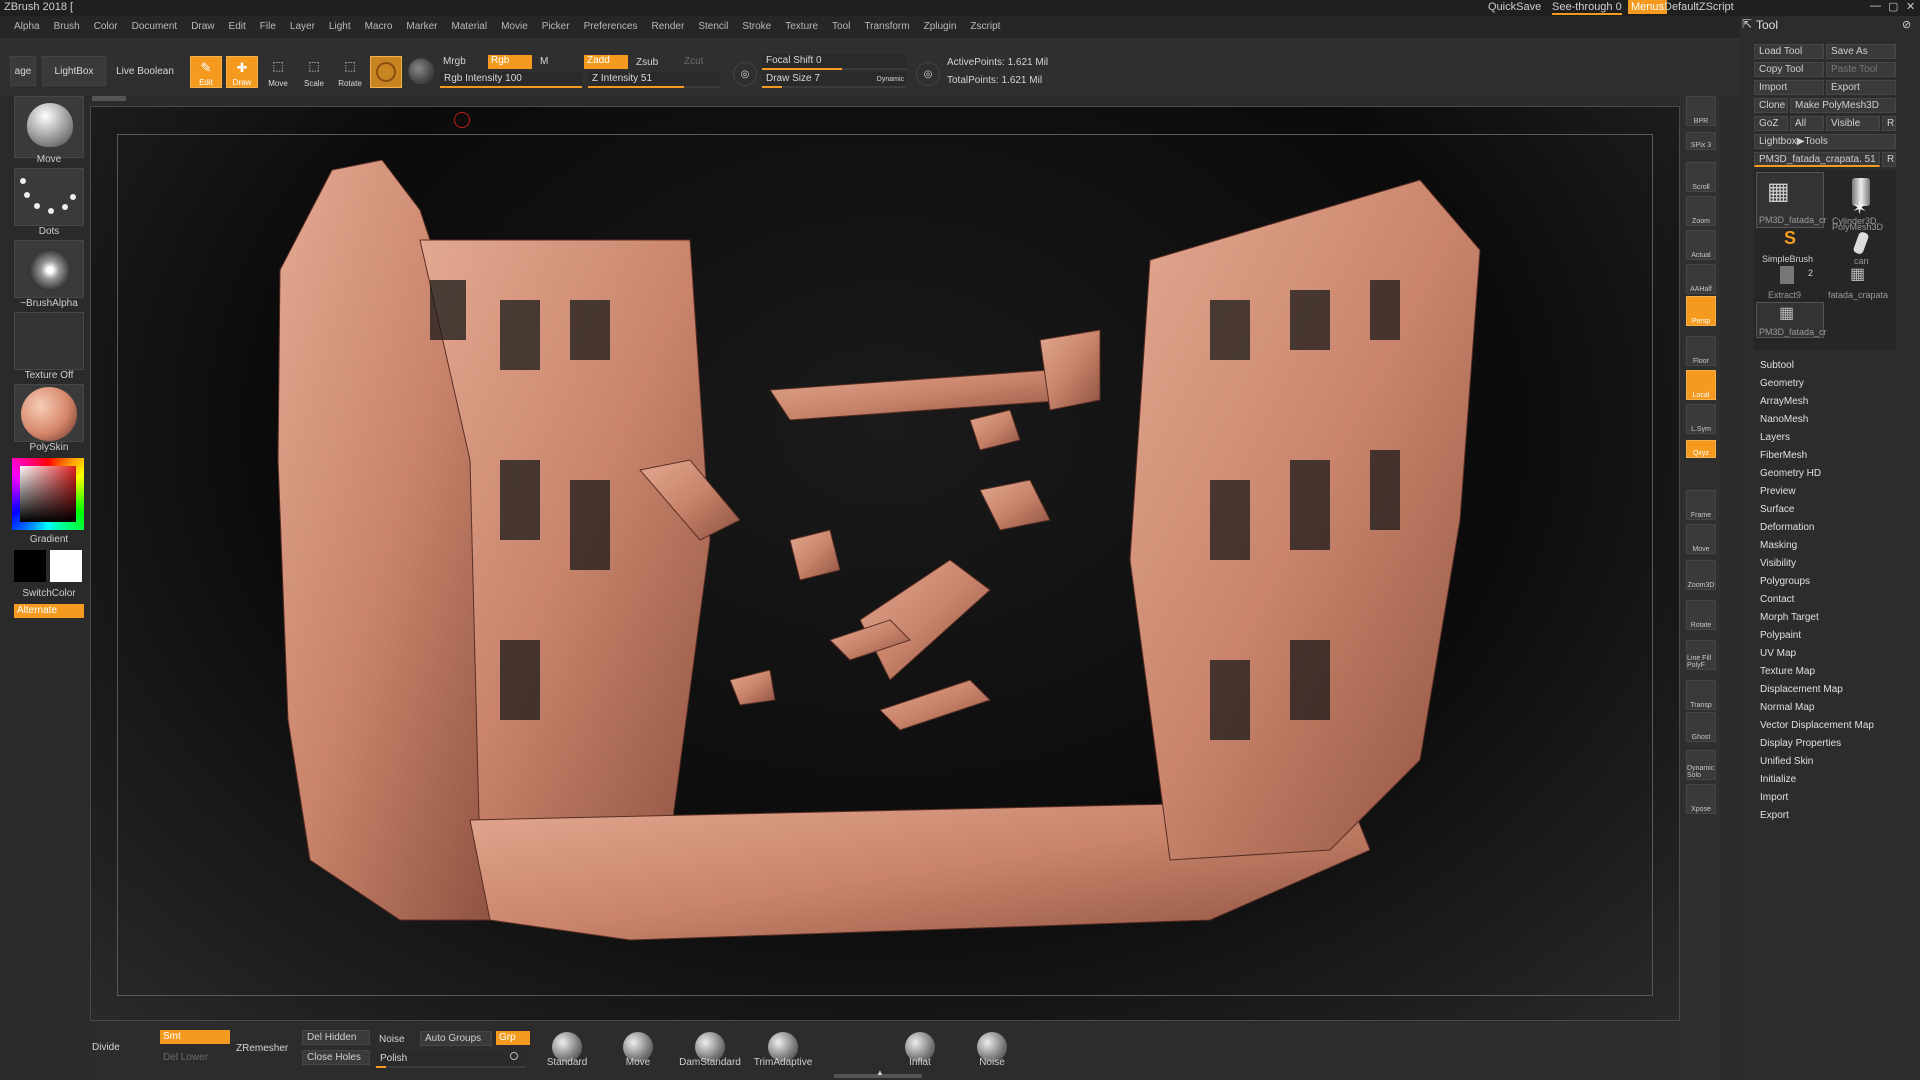 Image resolution: width=1920 pixels, height=1080 pixels. Describe the element at coordinates (1906, 24) in the screenshot. I see `tool-palette-dock-icon: ⊘` at that location.